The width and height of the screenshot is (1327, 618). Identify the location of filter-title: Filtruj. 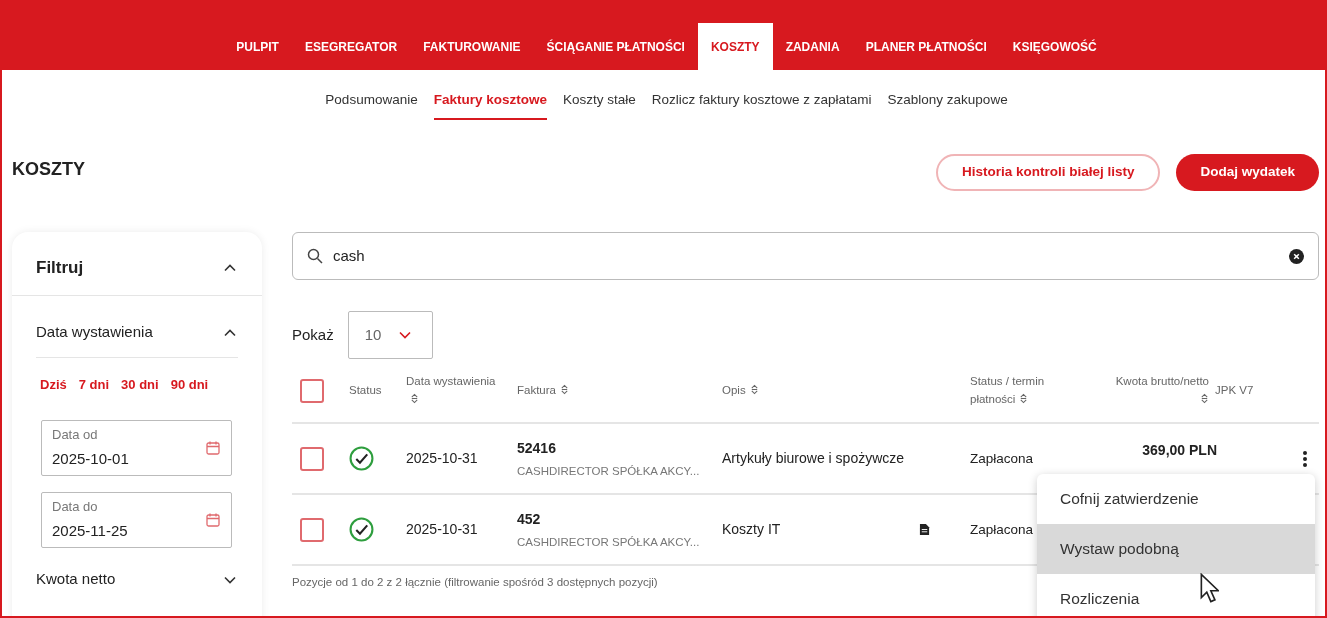
(60, 267).